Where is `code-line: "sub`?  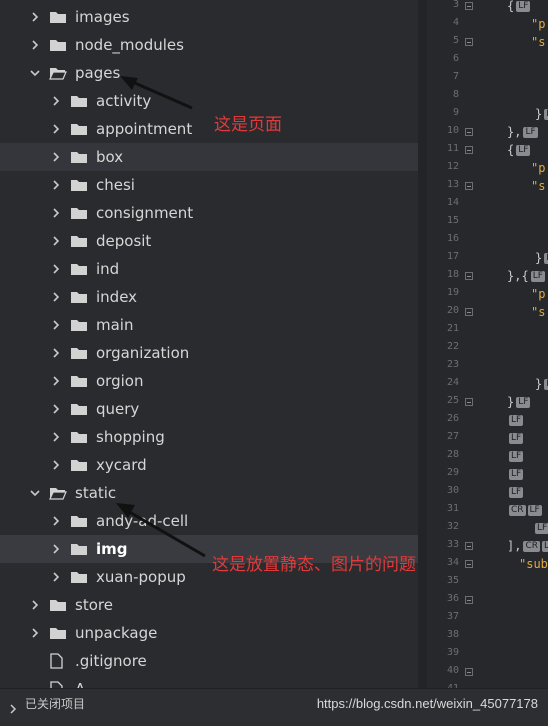
code-line: "sub is located at coordinates (533, 564).